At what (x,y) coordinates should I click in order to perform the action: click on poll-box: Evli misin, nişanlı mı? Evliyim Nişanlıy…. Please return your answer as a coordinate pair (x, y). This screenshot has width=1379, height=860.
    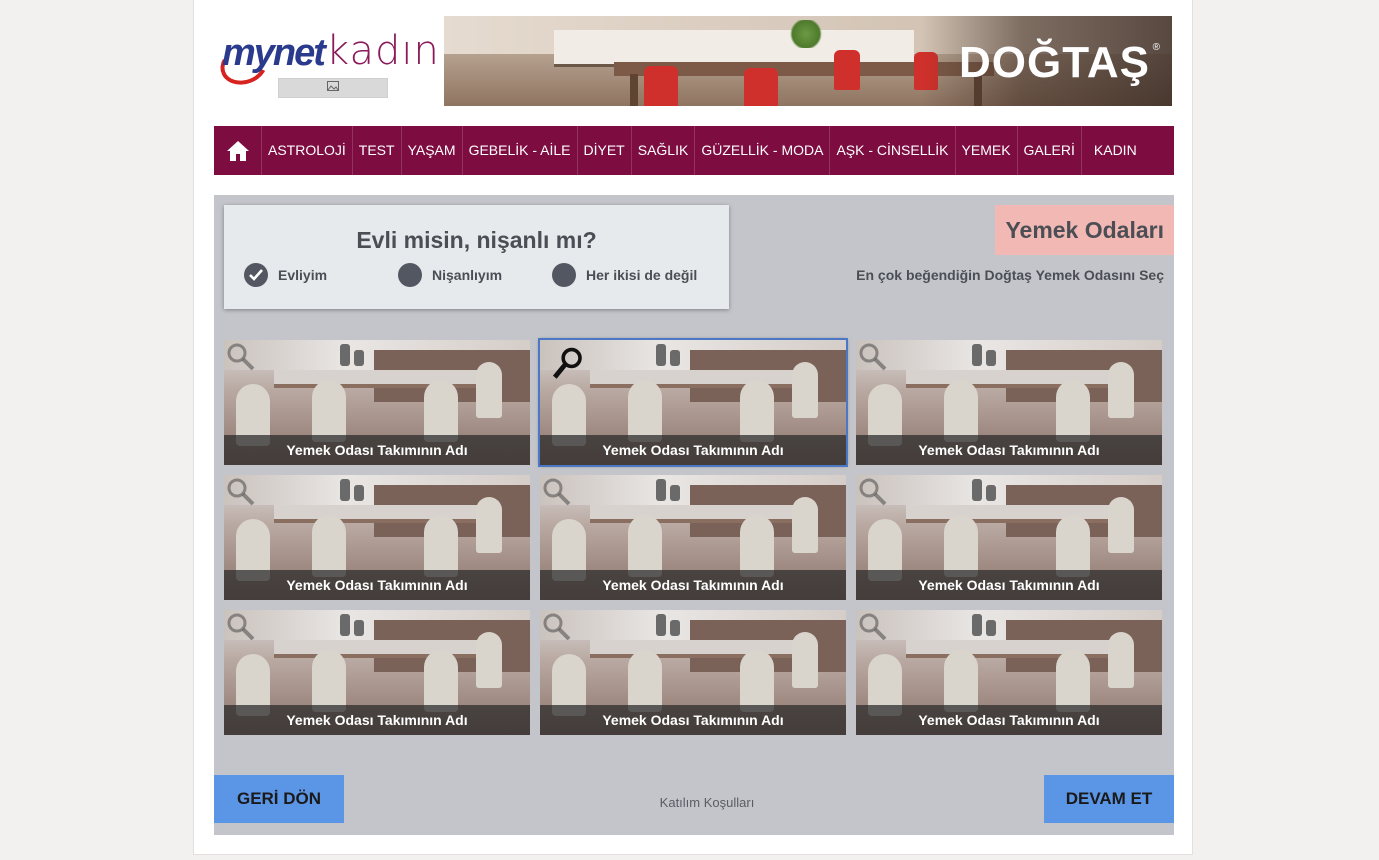
    Looking at the image, I should click on (476, 257).